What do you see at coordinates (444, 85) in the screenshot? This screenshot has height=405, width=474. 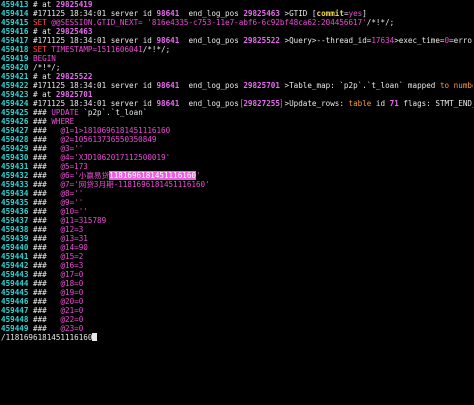 I see `line-segment: to` at bounding box center [444, 85].